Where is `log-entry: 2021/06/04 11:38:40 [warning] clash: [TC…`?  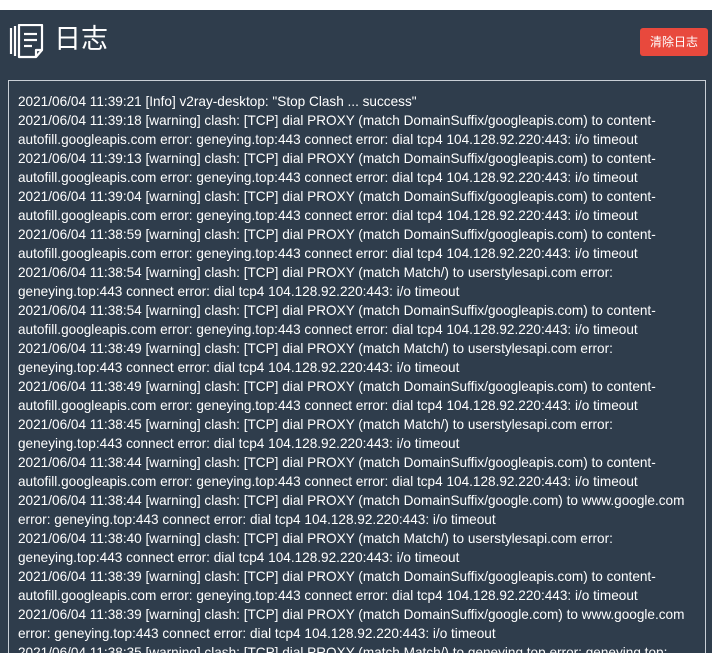 log-entry: 2021/06/04 11:38:40 [warning] clash: [TC… is located at coordinates (315, 548).